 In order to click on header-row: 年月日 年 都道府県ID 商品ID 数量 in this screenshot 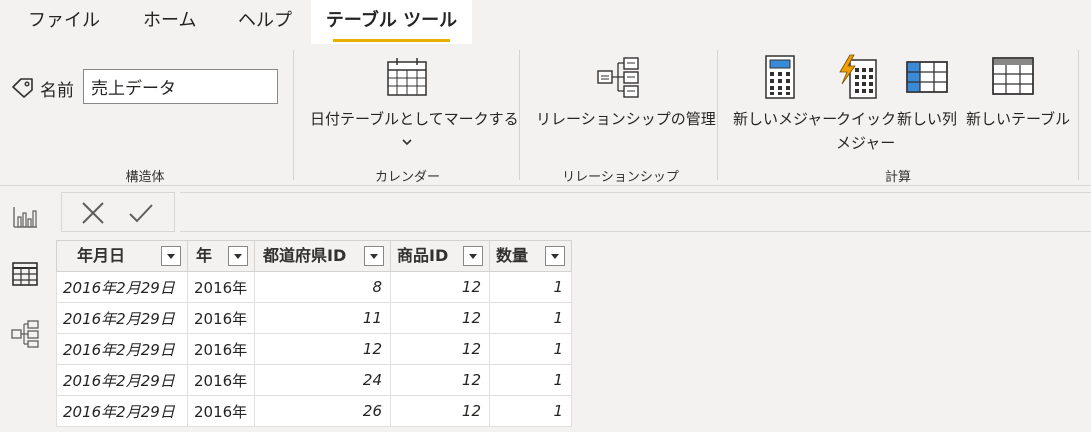, I will do `click(314, 256)`.